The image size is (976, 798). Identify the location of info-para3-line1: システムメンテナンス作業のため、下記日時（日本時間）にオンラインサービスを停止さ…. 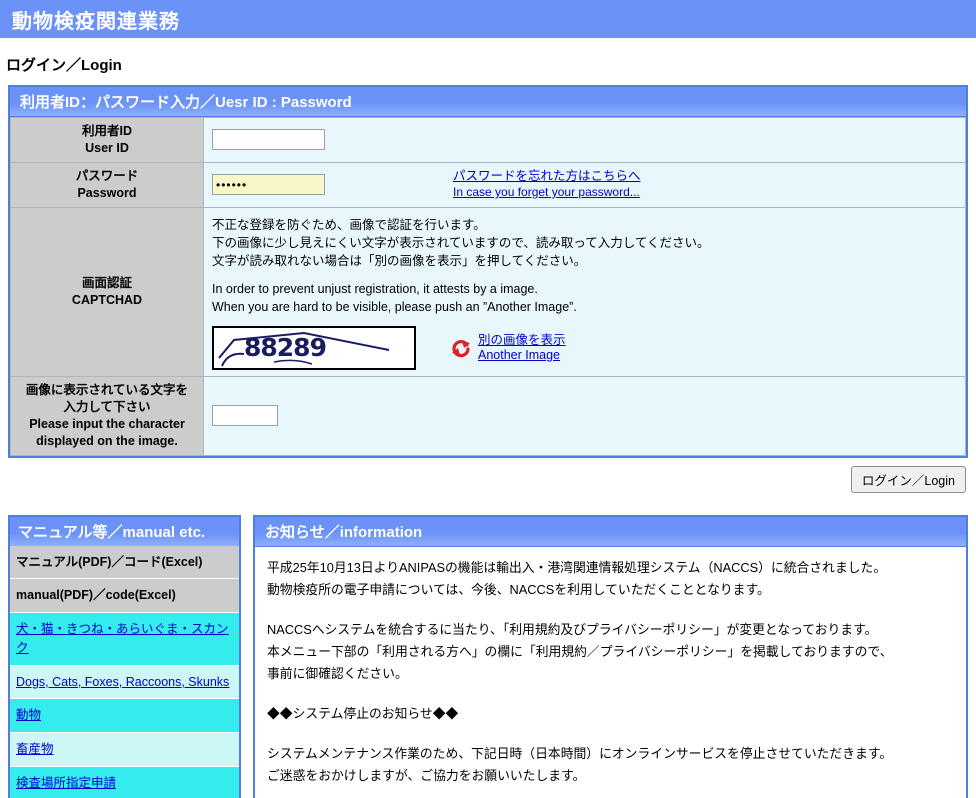
(580, 753).